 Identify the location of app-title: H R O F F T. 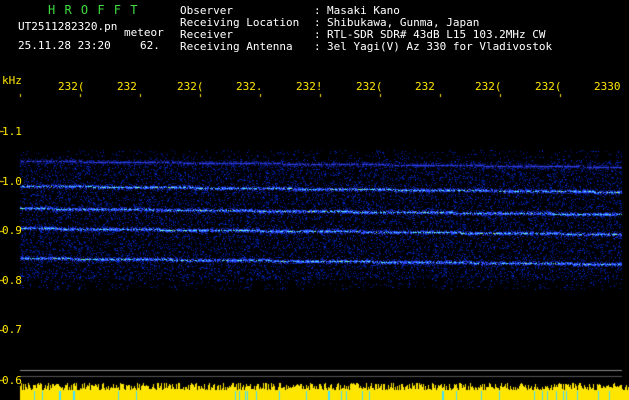
(93, 10).